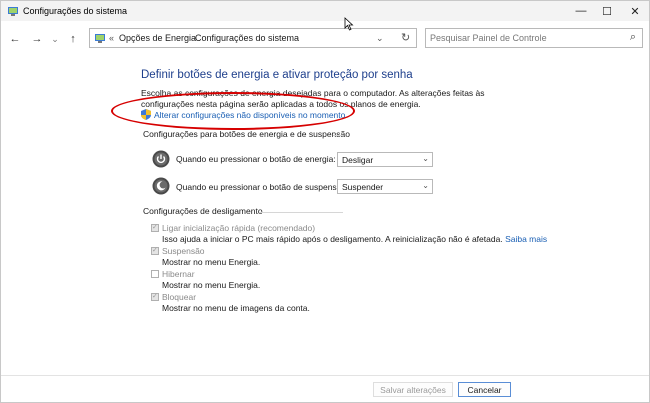 The width and height of the screenshot is (650, 403). Describe the element at coordinates (15, 39) in the screenshot. I see `back-arrow-icon: ←` at that location.